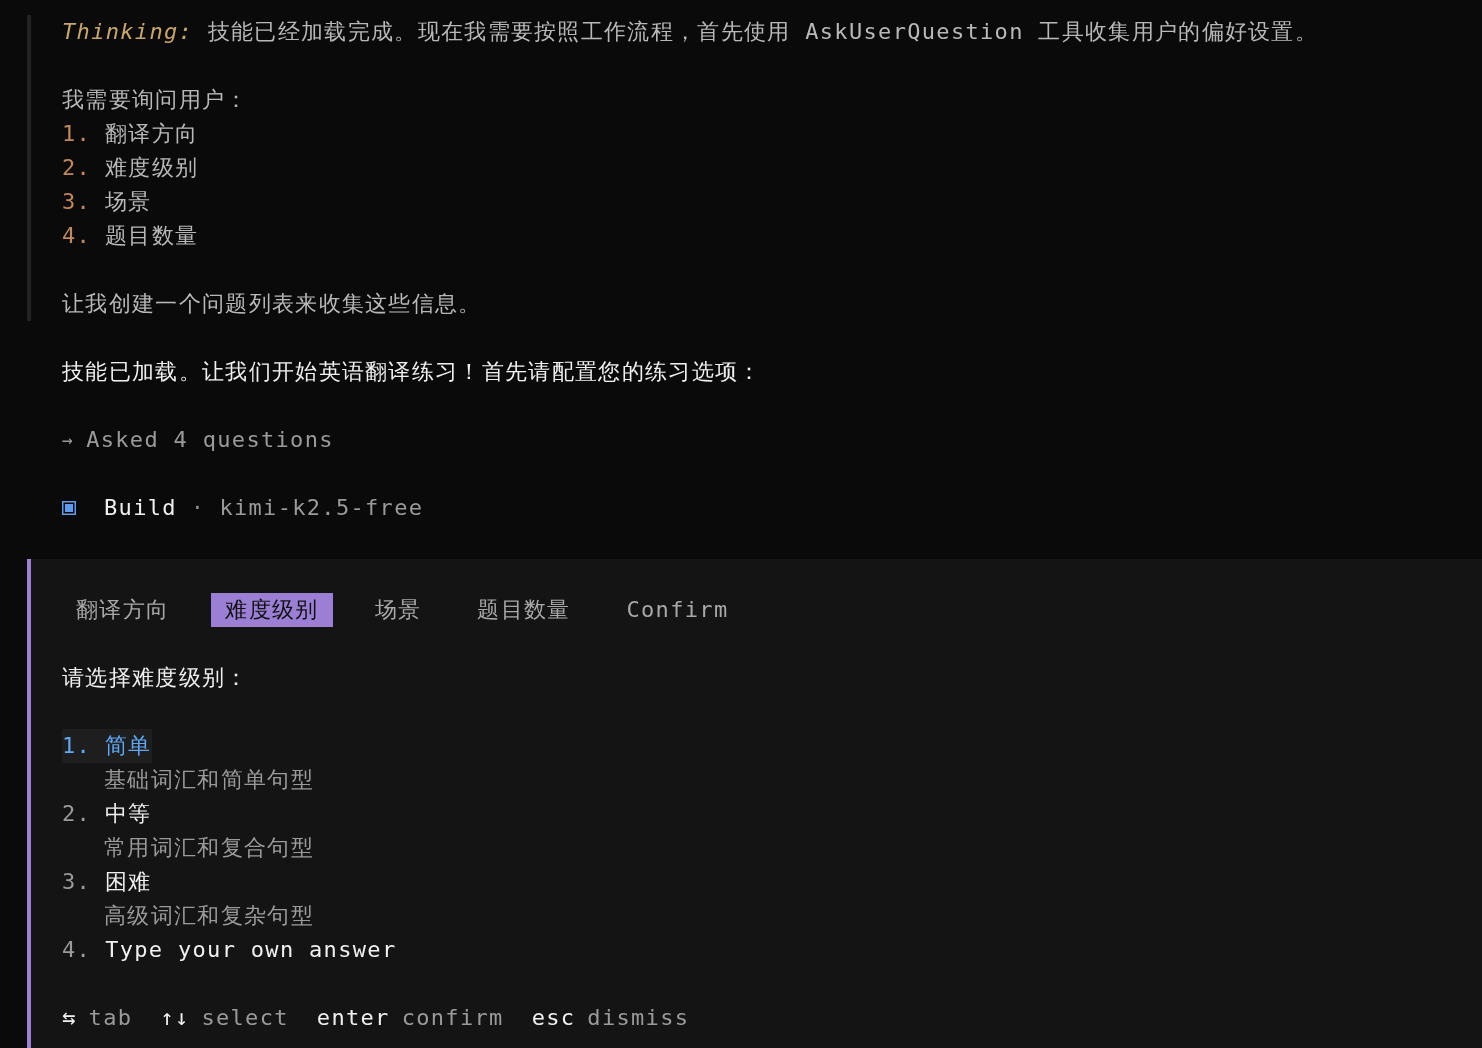 The image size is (1482, 1048). I want to click on assistant-message: 技能已加载。让我们开始英语翻译练习！首先请配置您的练习选项：, so click(412, 372).